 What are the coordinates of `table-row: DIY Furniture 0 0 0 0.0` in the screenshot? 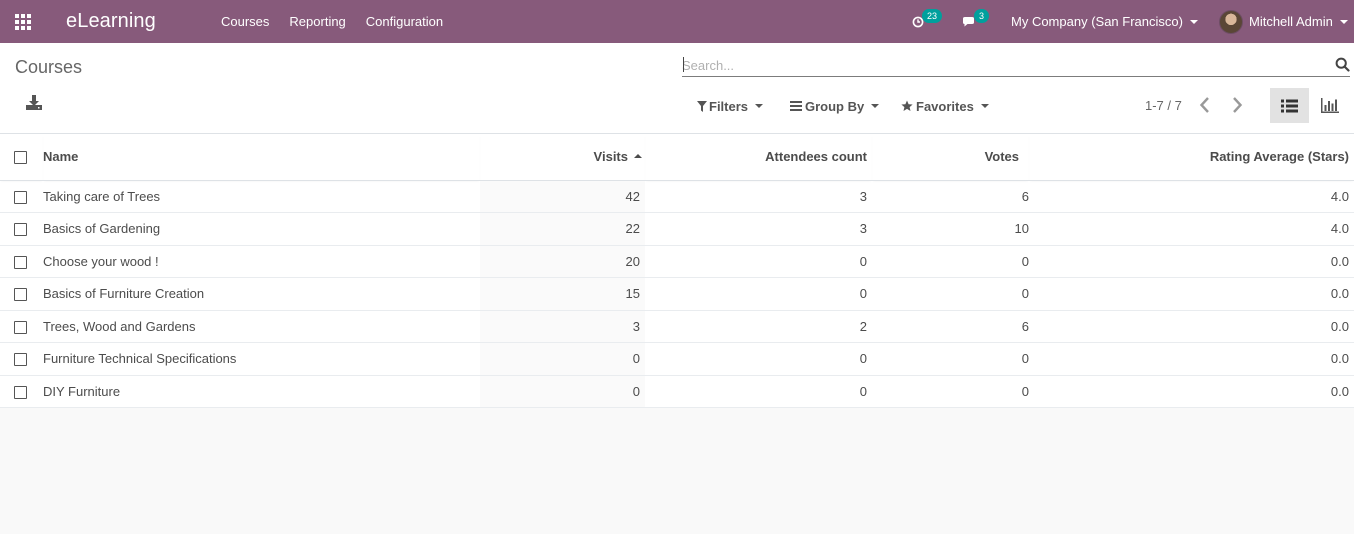 It's located at (677, 391).